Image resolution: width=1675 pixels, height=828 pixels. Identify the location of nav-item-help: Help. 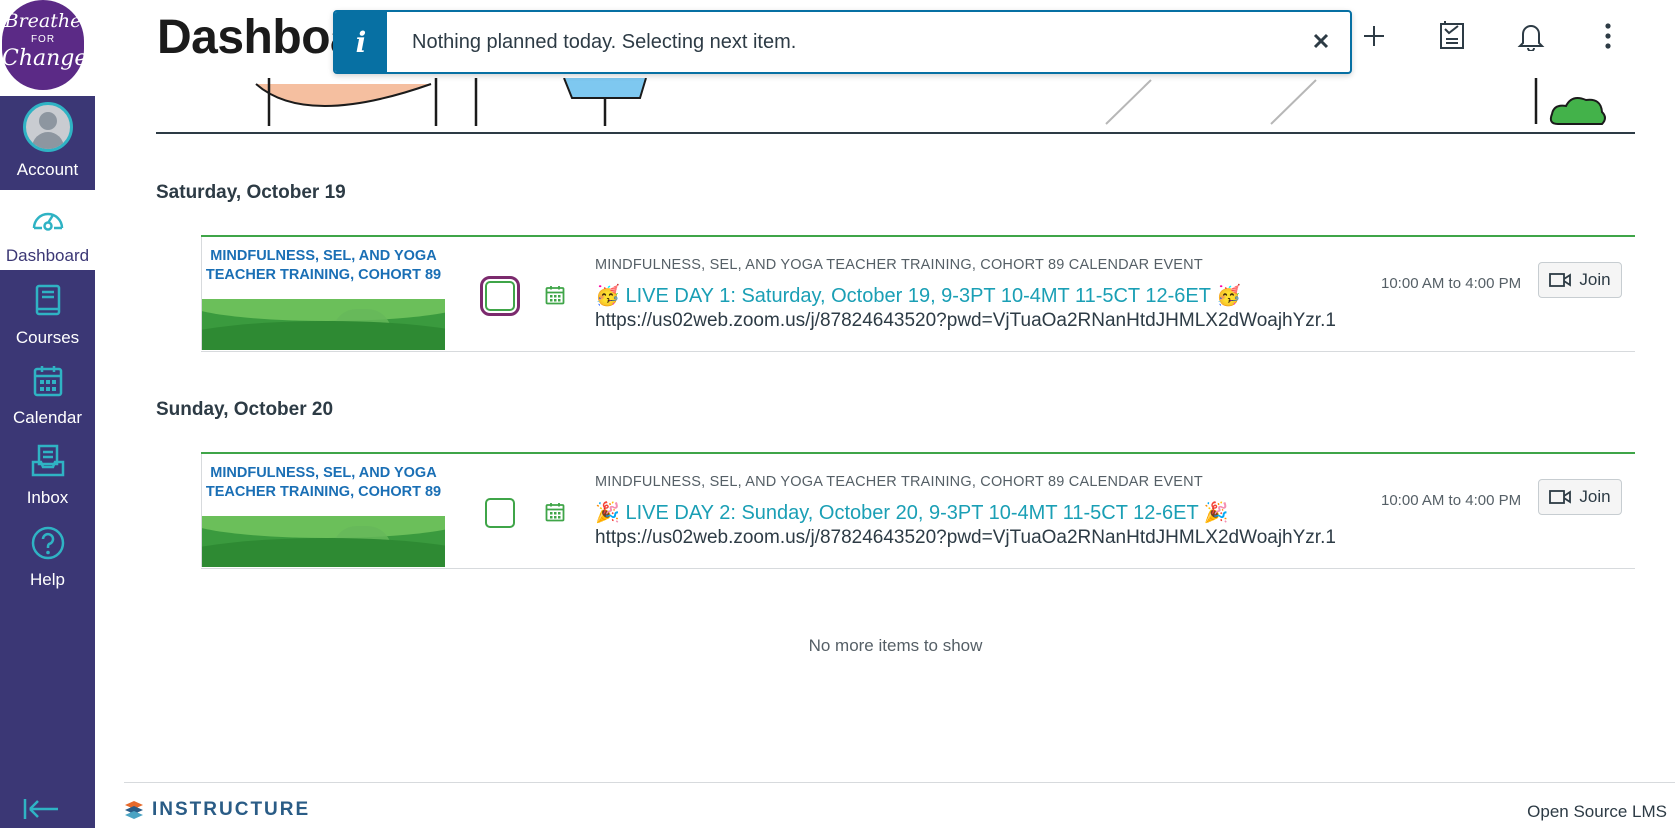
(47, 554).